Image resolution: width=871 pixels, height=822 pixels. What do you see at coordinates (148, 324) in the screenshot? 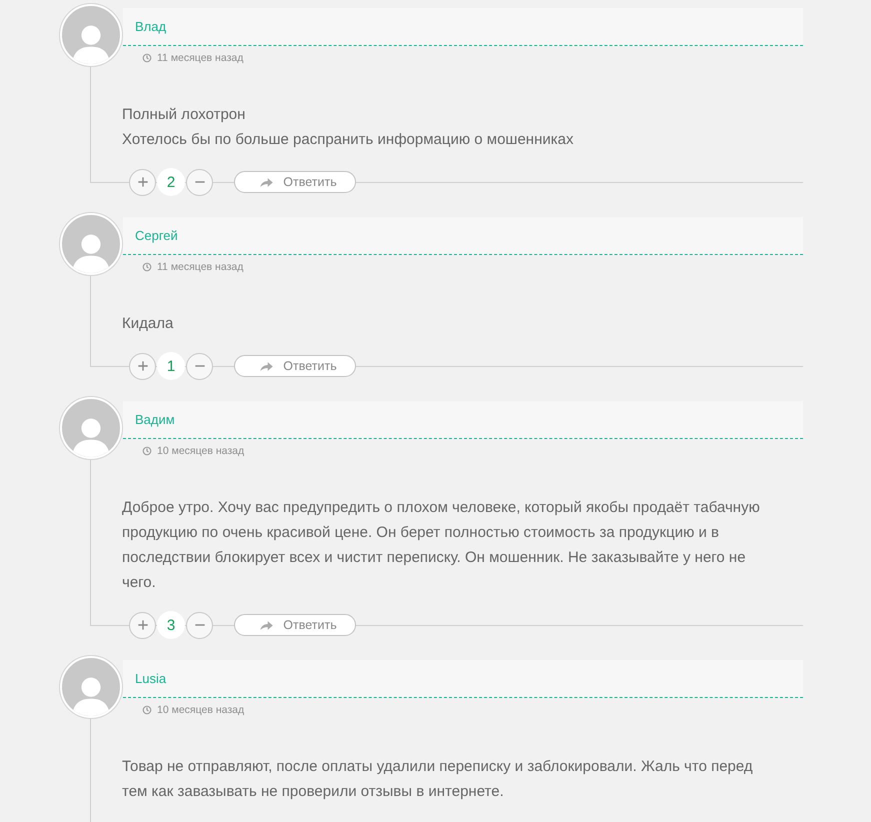
I see `comment-text: Кидала` at bounding box center [148, 324].